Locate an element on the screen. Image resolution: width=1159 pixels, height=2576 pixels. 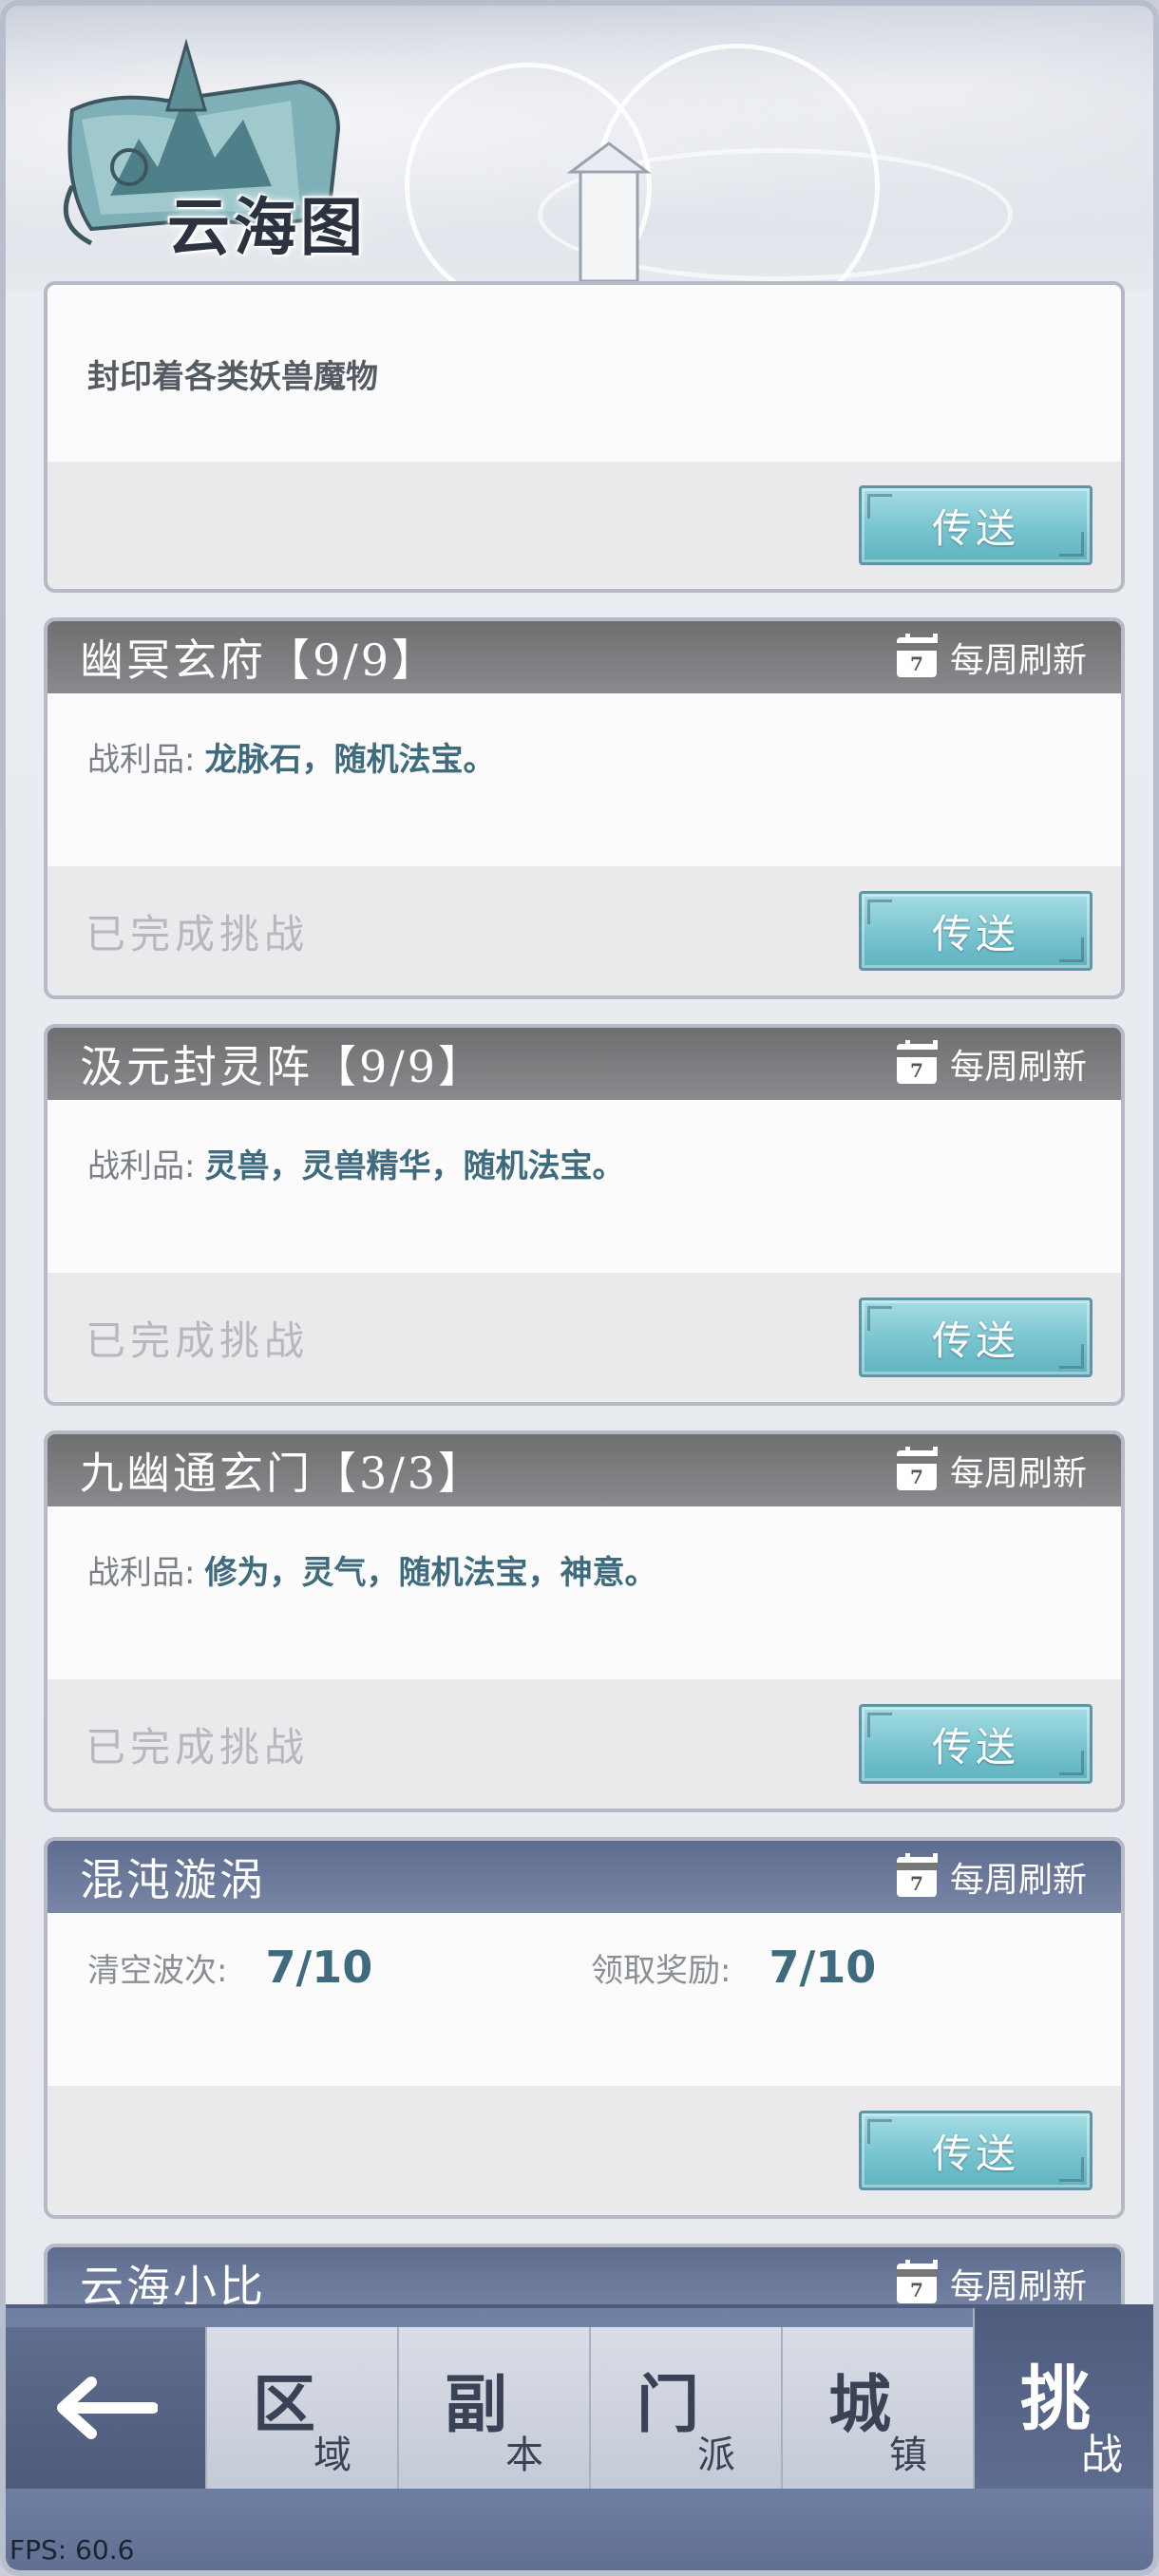
nav-tab-town: 城 镇 is located at coordinates (877, 2408).